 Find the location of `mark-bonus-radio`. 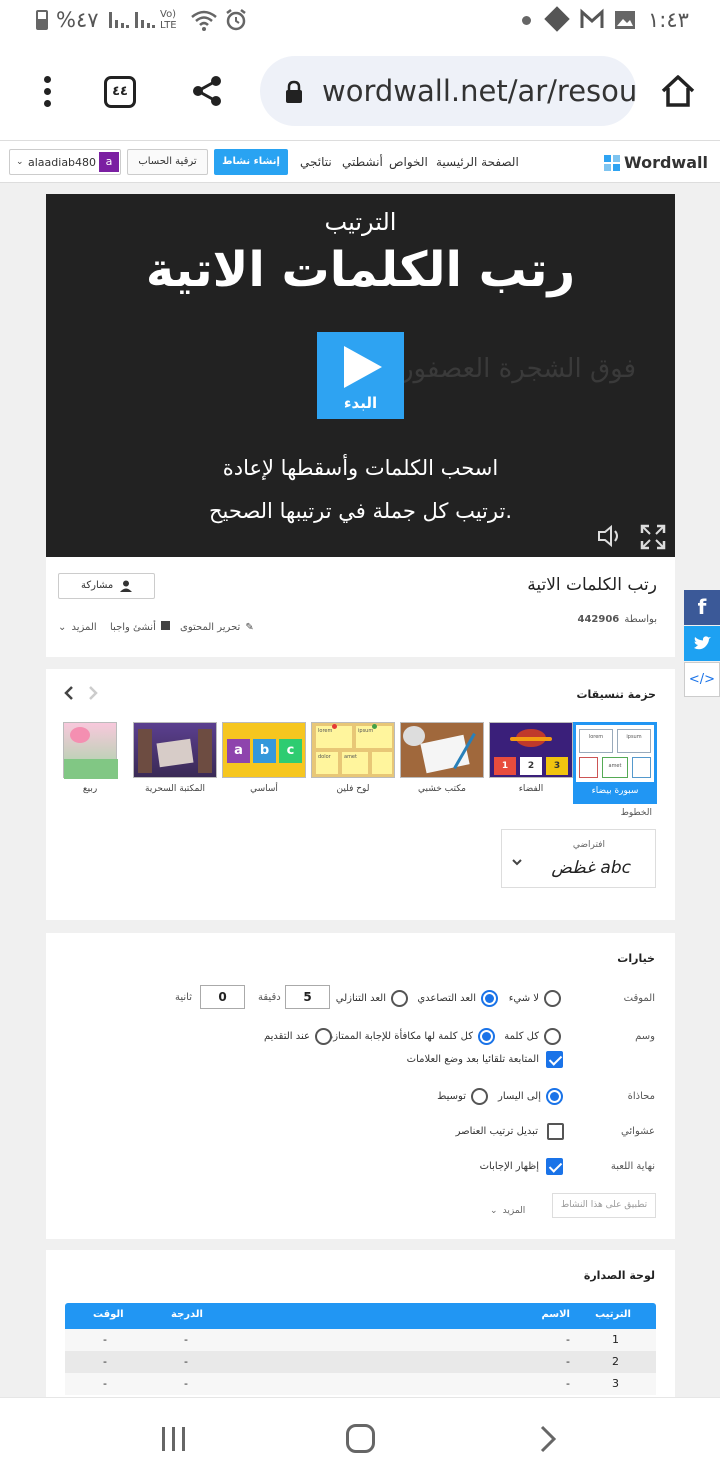

mark-bonus-radio is located at coordinates (486, 1036).